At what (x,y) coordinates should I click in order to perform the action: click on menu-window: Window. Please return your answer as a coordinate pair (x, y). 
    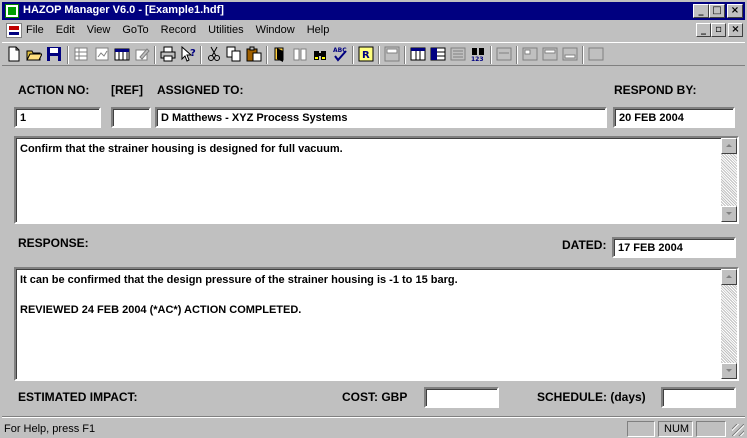
    Looking at the image, I should click on (275, 30).